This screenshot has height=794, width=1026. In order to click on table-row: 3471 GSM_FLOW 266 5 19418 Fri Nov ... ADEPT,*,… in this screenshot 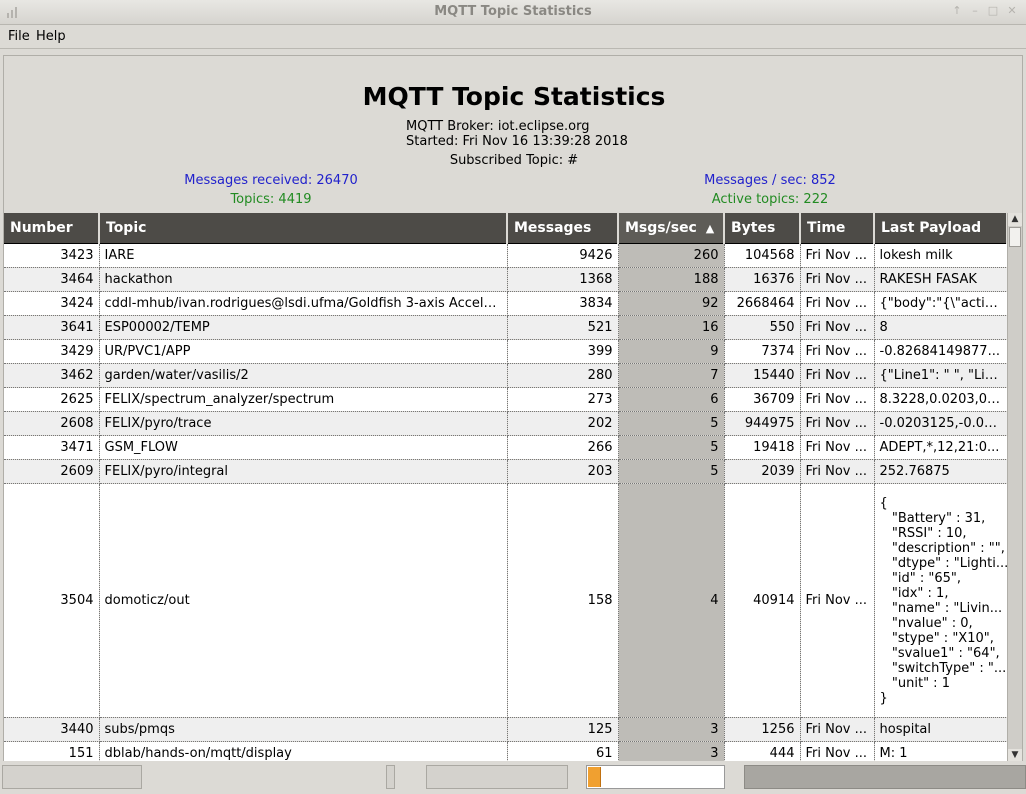, I will do `click(506, 447)`.